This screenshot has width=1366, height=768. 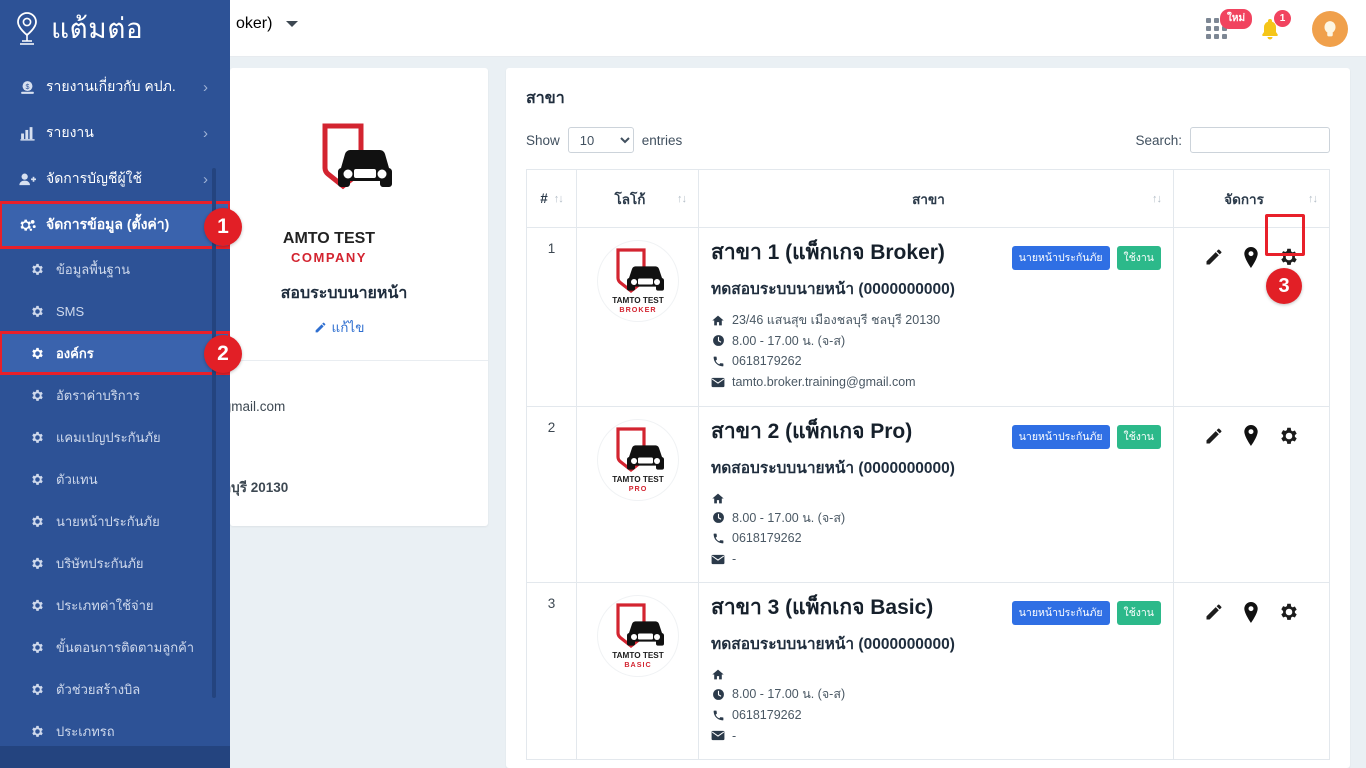 I want to click on sidebar-item-label: อัตราค่าบริการ, so click(x=98, y=395).